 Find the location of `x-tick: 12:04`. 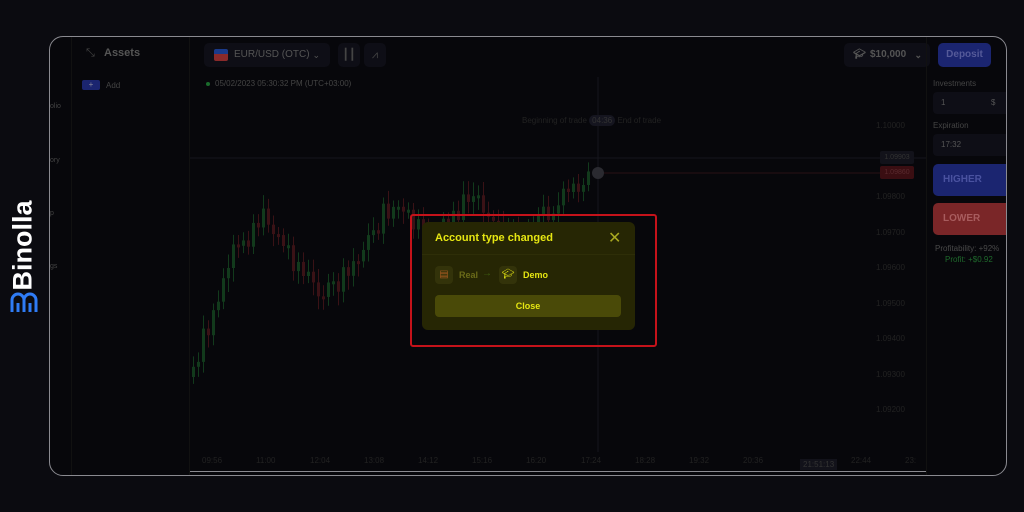

x-tick: 12:04 is located at coordinates (320, 460).